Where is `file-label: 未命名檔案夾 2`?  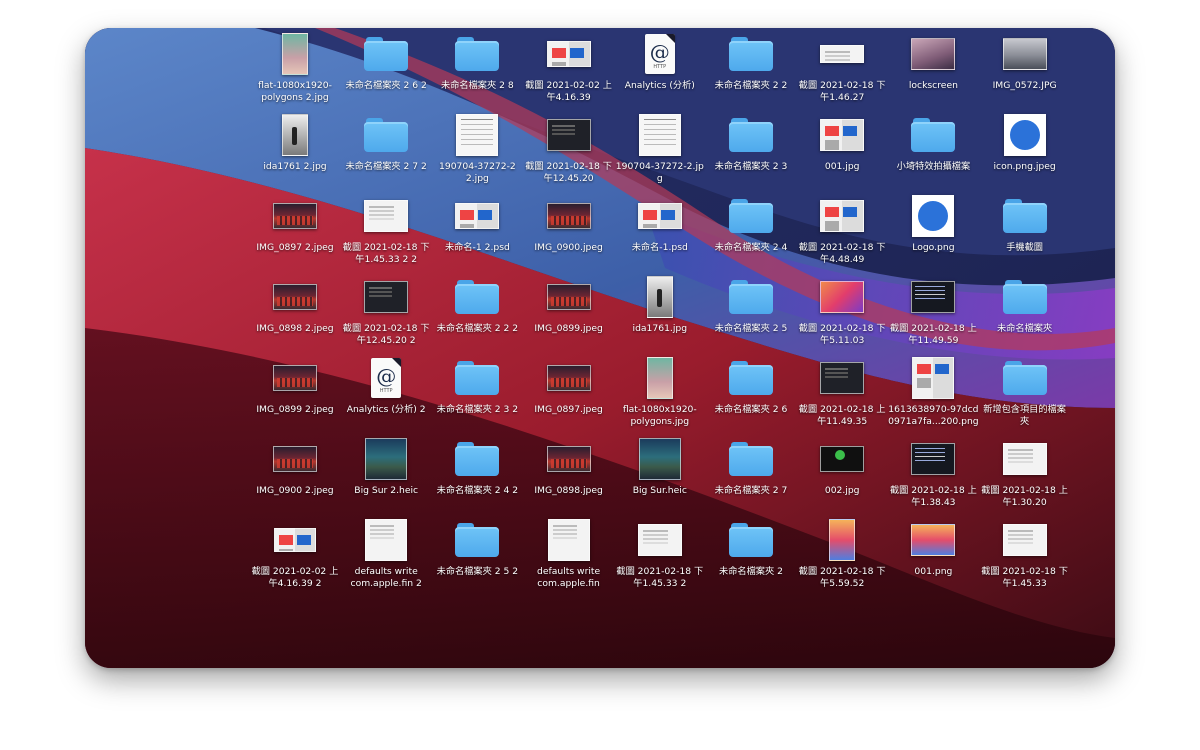 file-label: 未命名檔案夾 2 is located at coordinates (751, 571).